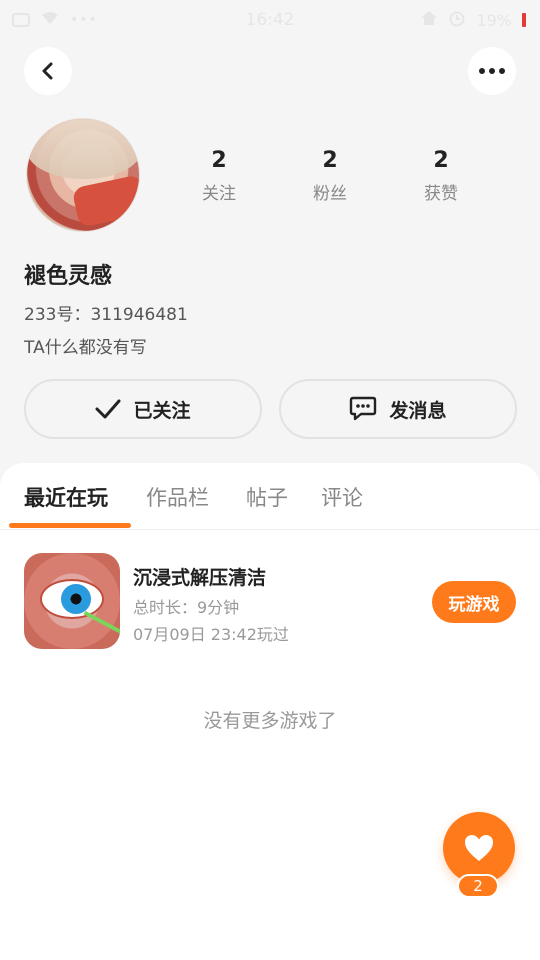  Describe the element at coordinates (330, 194) in the screenshot. I see `stat-followers-label: 粉丝` at that location.